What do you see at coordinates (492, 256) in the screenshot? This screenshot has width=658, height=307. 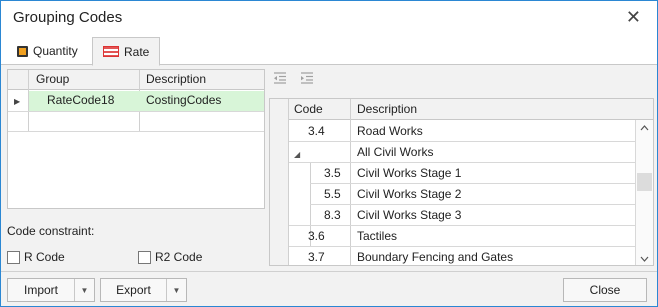 I see `description-cell: Boundary Fencing and Gates` at bounding box center [492, 256].